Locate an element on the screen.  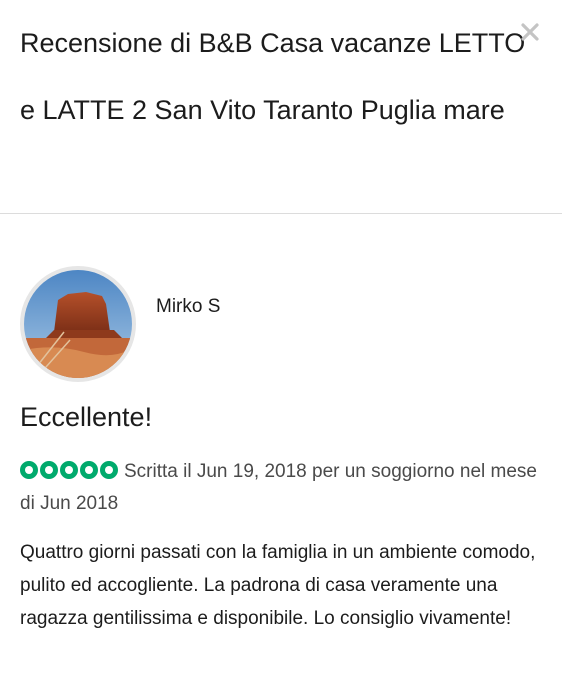
close-button is located at coordinates (530, 32).